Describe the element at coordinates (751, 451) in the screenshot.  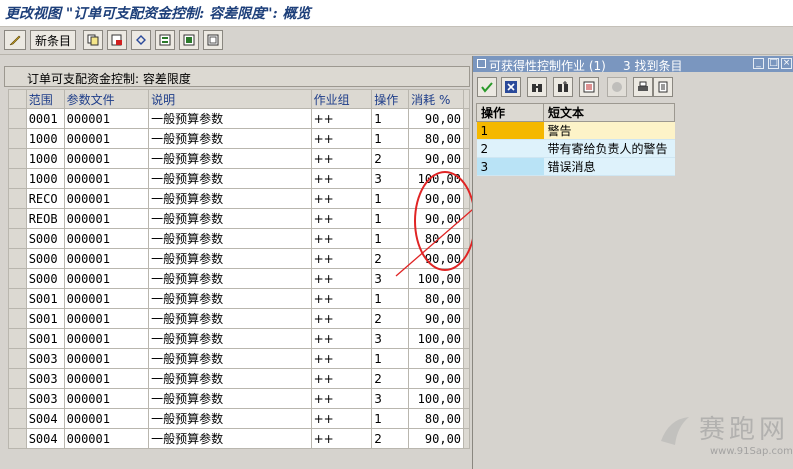
I see `watermark-url: www.91Sap.com` at that location.